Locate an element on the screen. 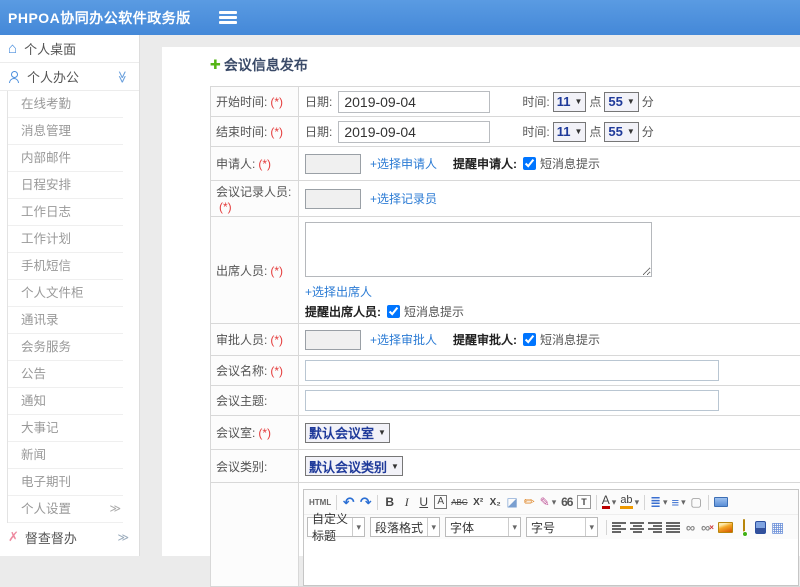 The width and height of the screenshot is (800, 587). sidebar-item-work-log: 工作日志 is located at coordinates (65, 212).